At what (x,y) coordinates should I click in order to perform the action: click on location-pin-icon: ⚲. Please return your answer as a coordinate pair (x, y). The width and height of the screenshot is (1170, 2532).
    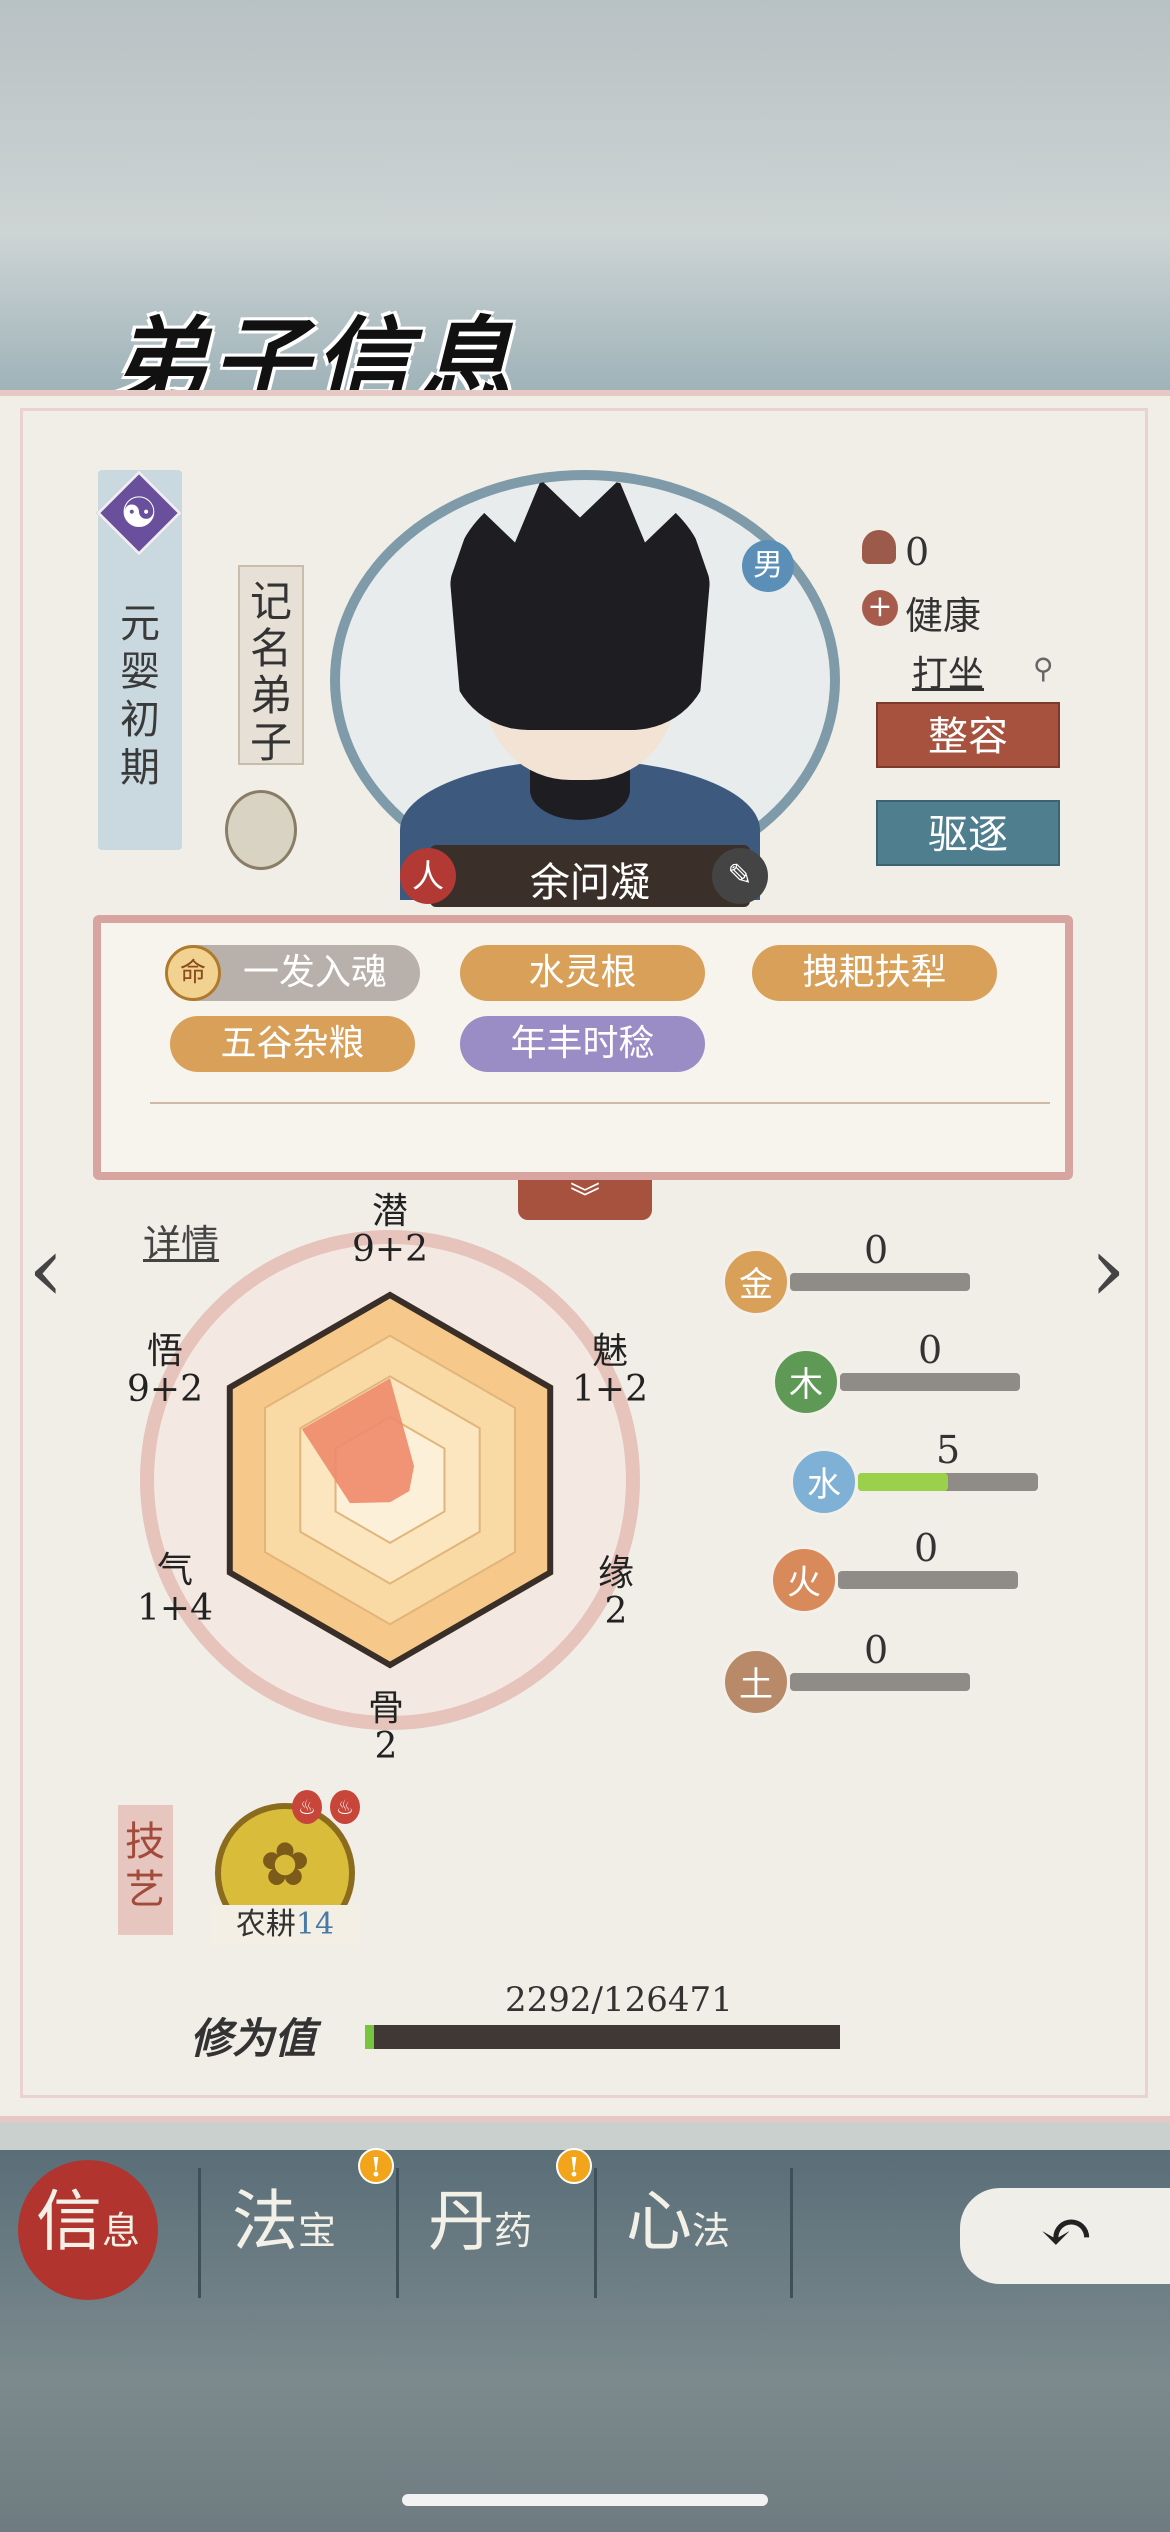
    Looking at the image, I should click on (1044, 668).